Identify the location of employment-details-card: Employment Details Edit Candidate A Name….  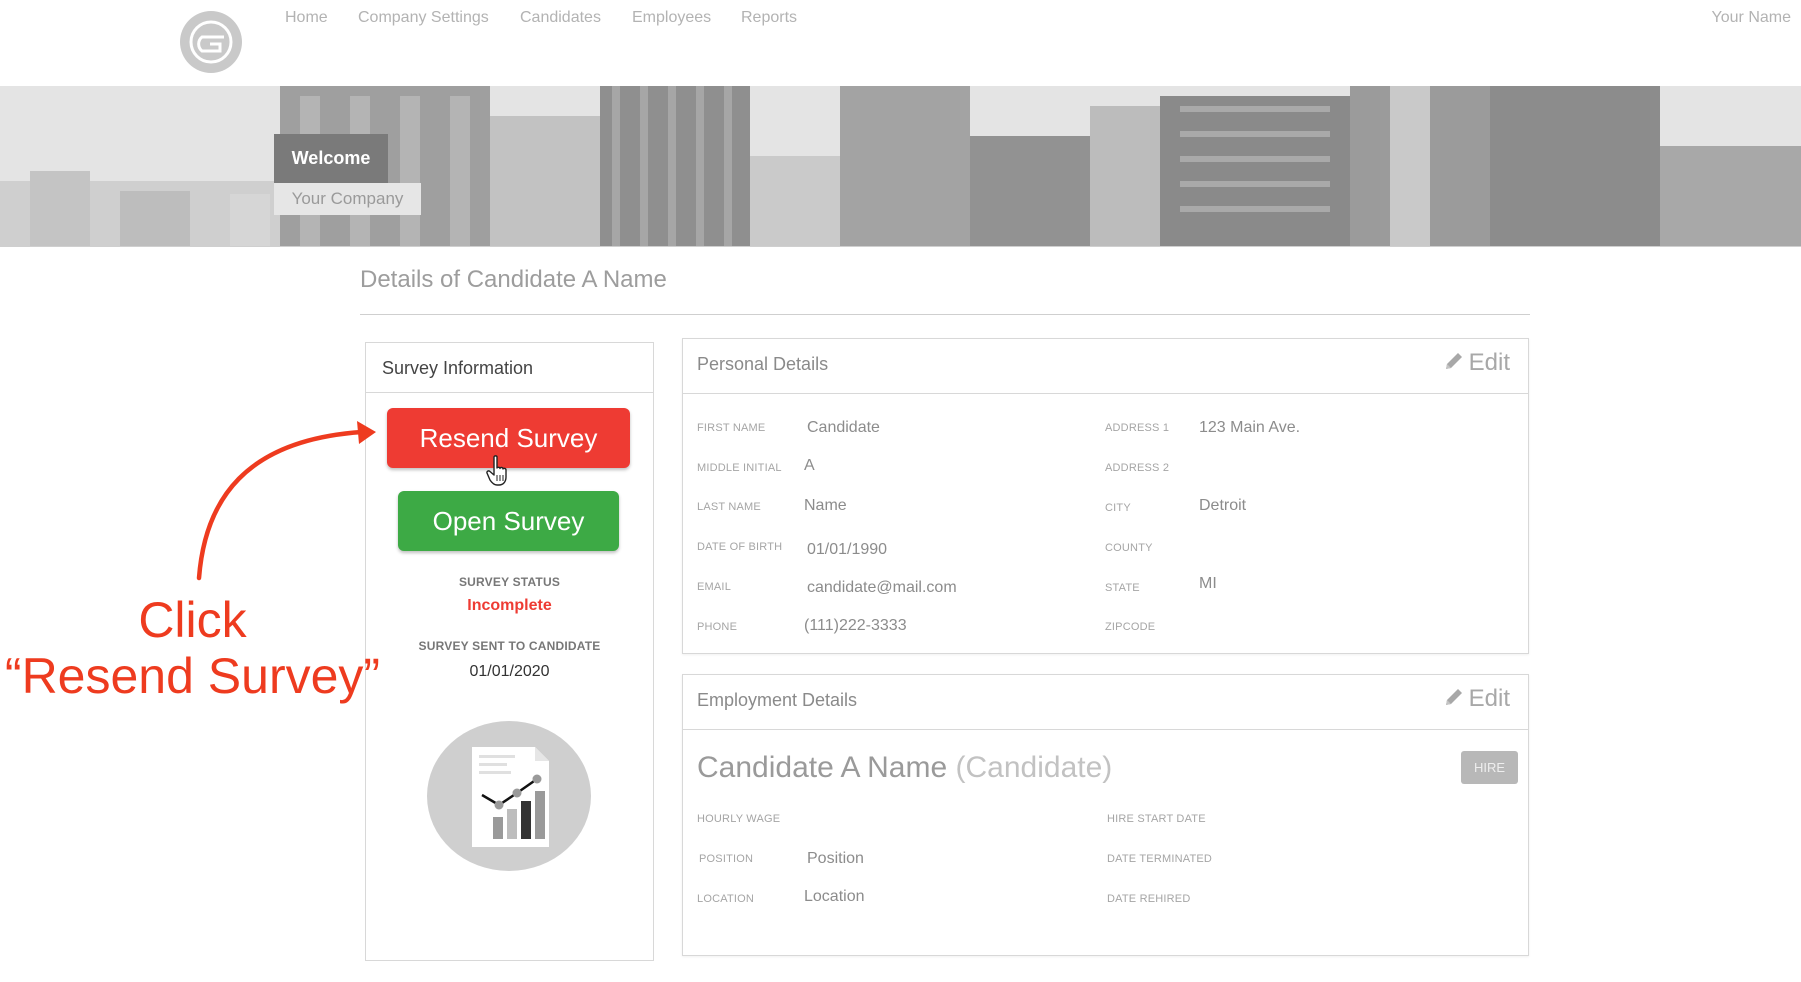
(1105, 815).